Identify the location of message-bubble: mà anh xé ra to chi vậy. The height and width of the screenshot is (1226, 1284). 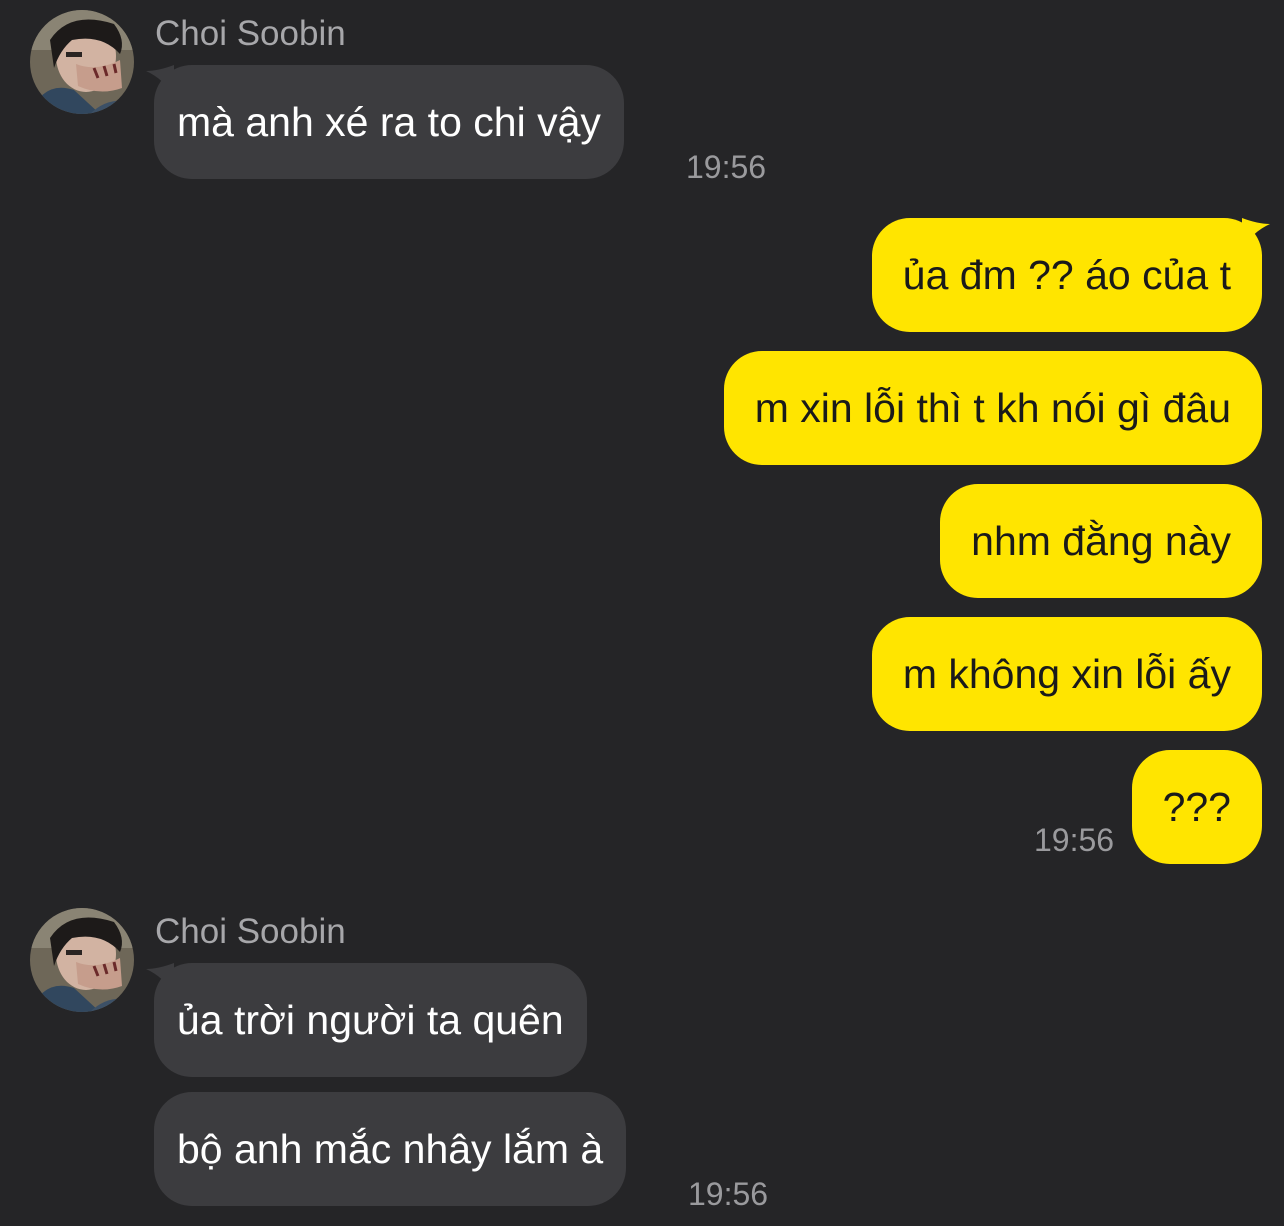
(385, 122).